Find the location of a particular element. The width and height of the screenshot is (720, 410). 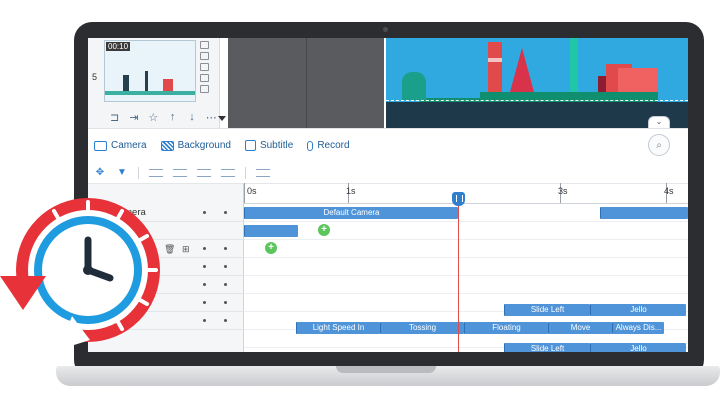

playhead-handle is located at coordinates (458, 199).